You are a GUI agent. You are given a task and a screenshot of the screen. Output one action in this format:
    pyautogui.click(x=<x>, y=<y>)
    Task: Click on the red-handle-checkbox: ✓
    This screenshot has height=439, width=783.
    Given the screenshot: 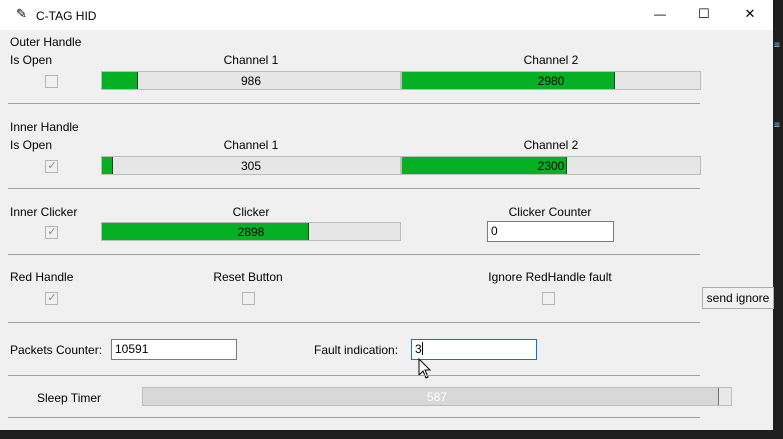 What is the action you would take?
    pyautogui.click(x=51, y=298)
    